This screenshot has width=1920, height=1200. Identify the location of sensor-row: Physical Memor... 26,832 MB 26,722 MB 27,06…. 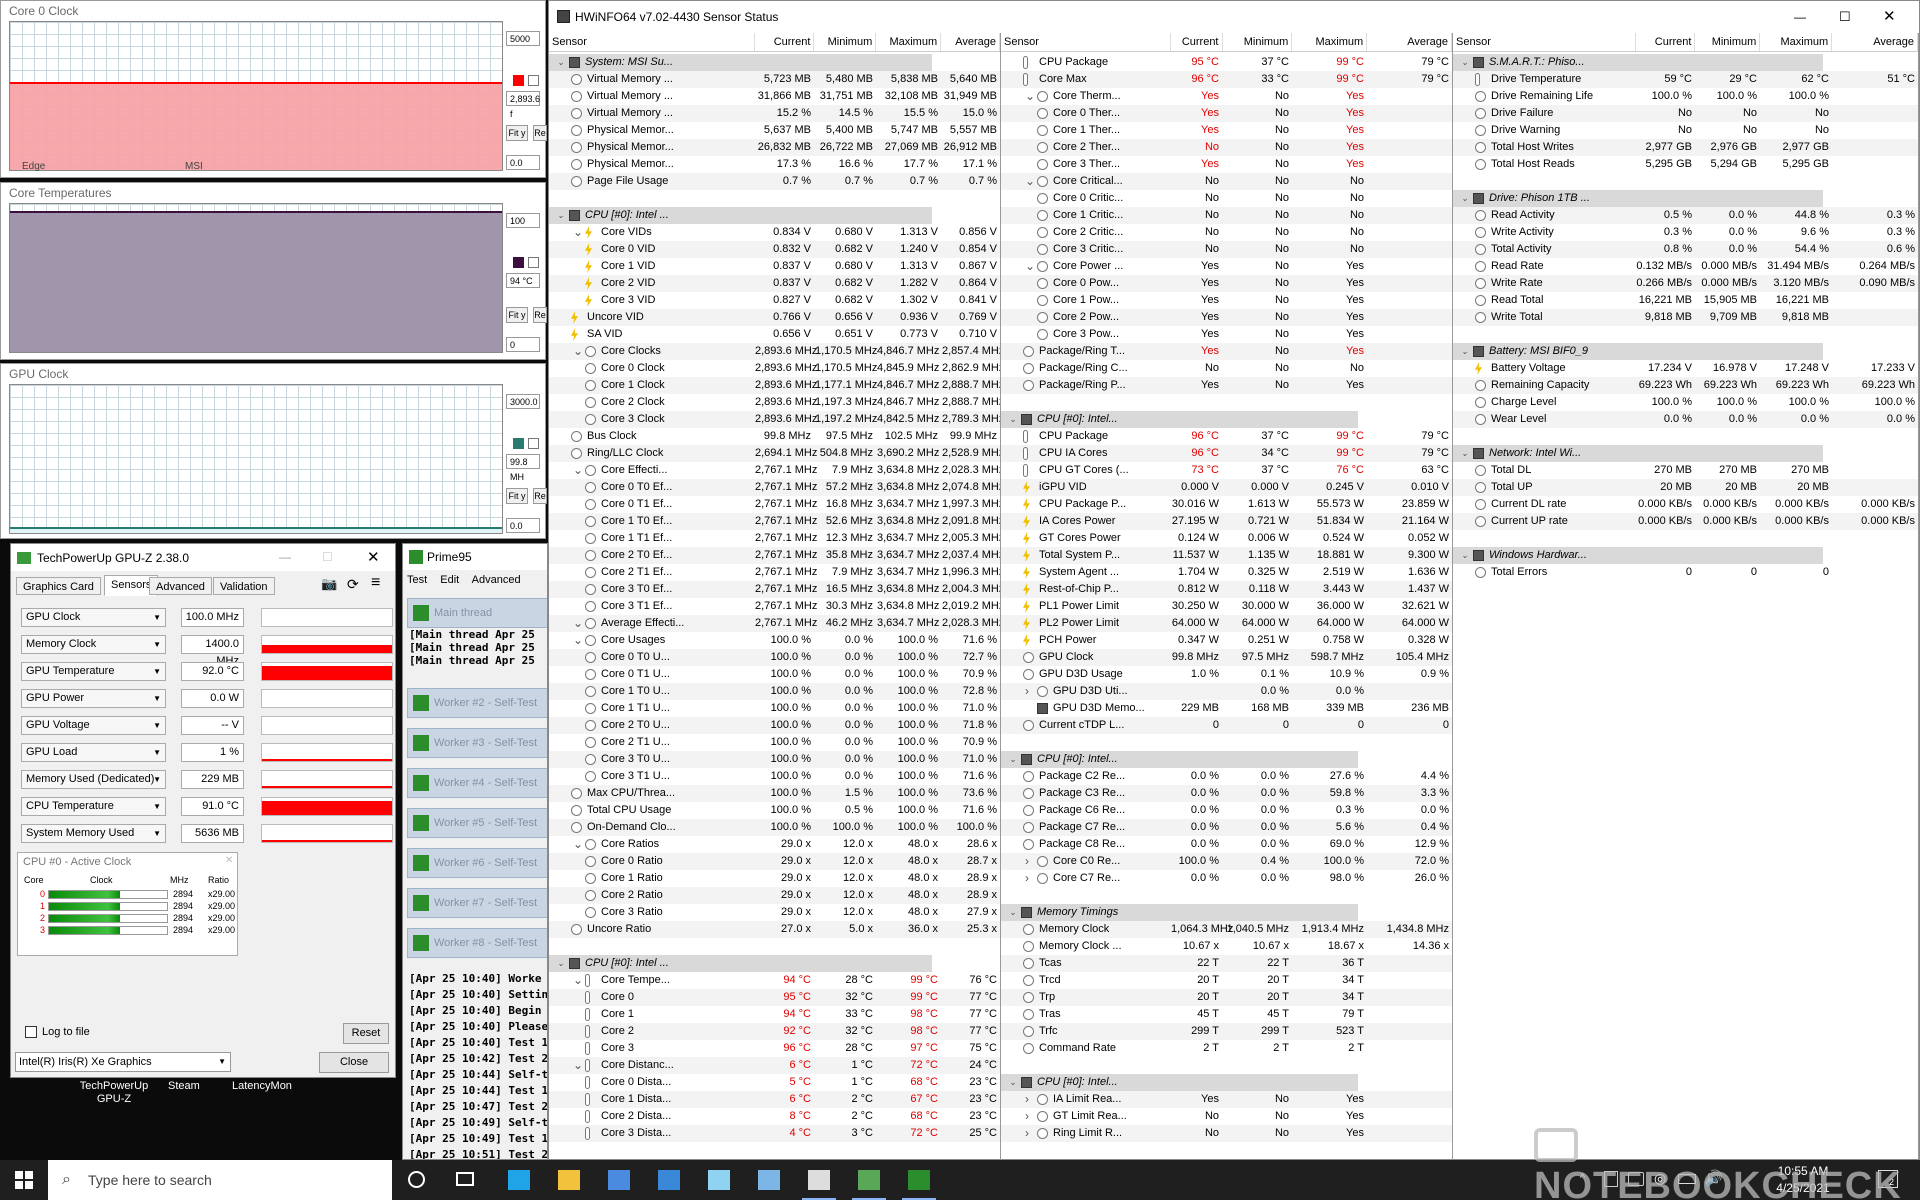
(774, 147).